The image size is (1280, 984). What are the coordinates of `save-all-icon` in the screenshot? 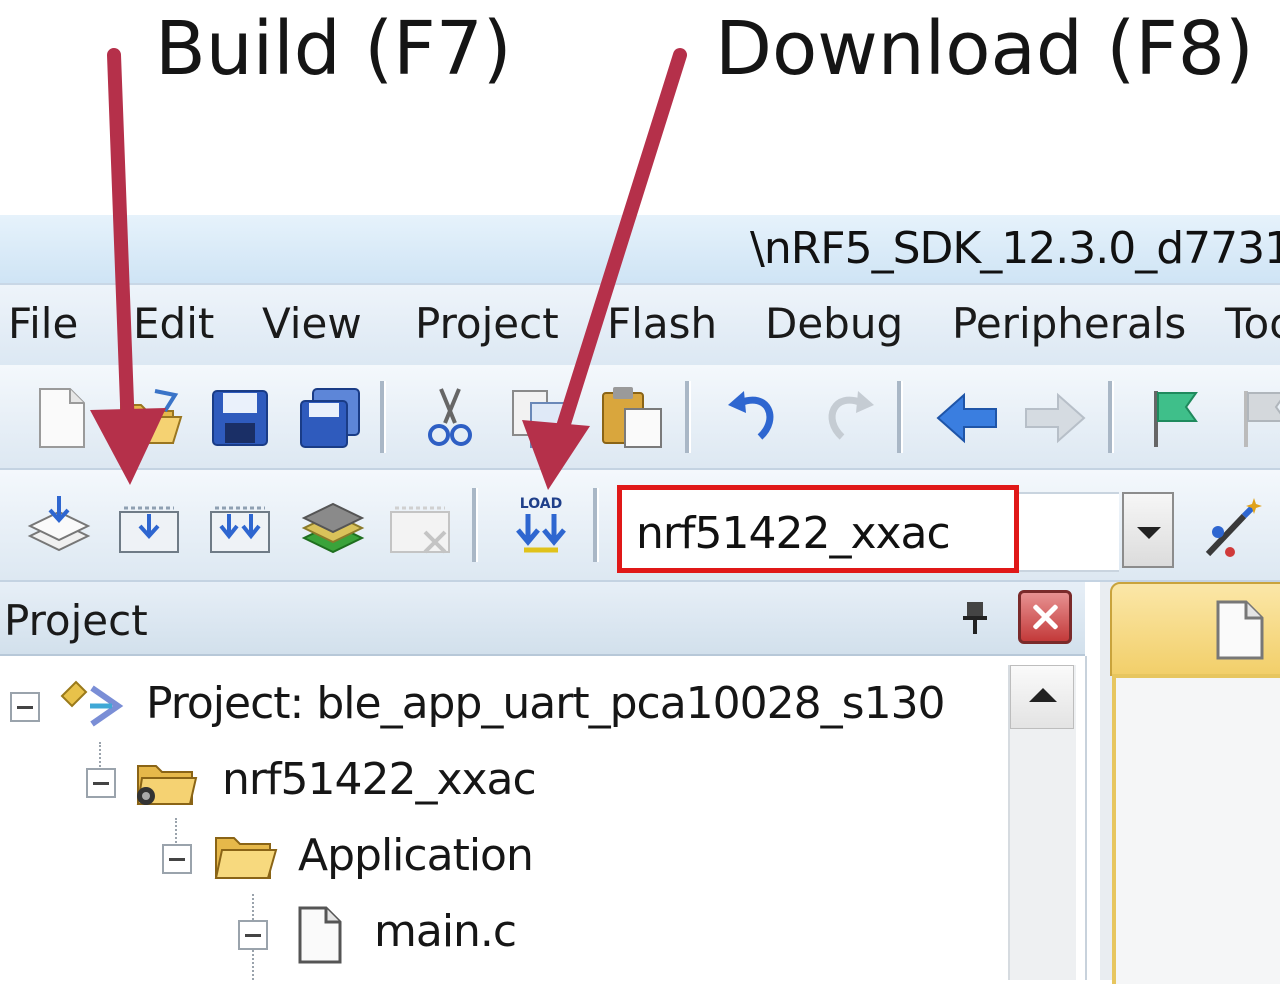 It's located at (330, 418).